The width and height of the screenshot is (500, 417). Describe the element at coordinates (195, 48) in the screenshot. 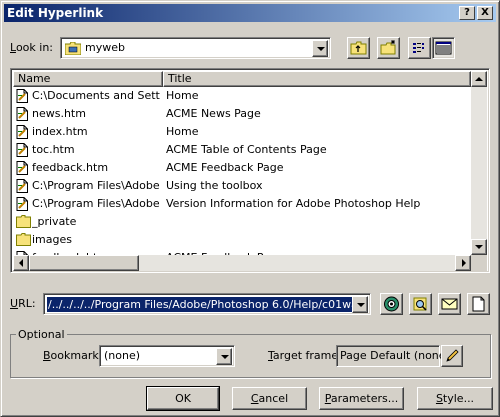

I see `look-in-combo: myweb` at that location.